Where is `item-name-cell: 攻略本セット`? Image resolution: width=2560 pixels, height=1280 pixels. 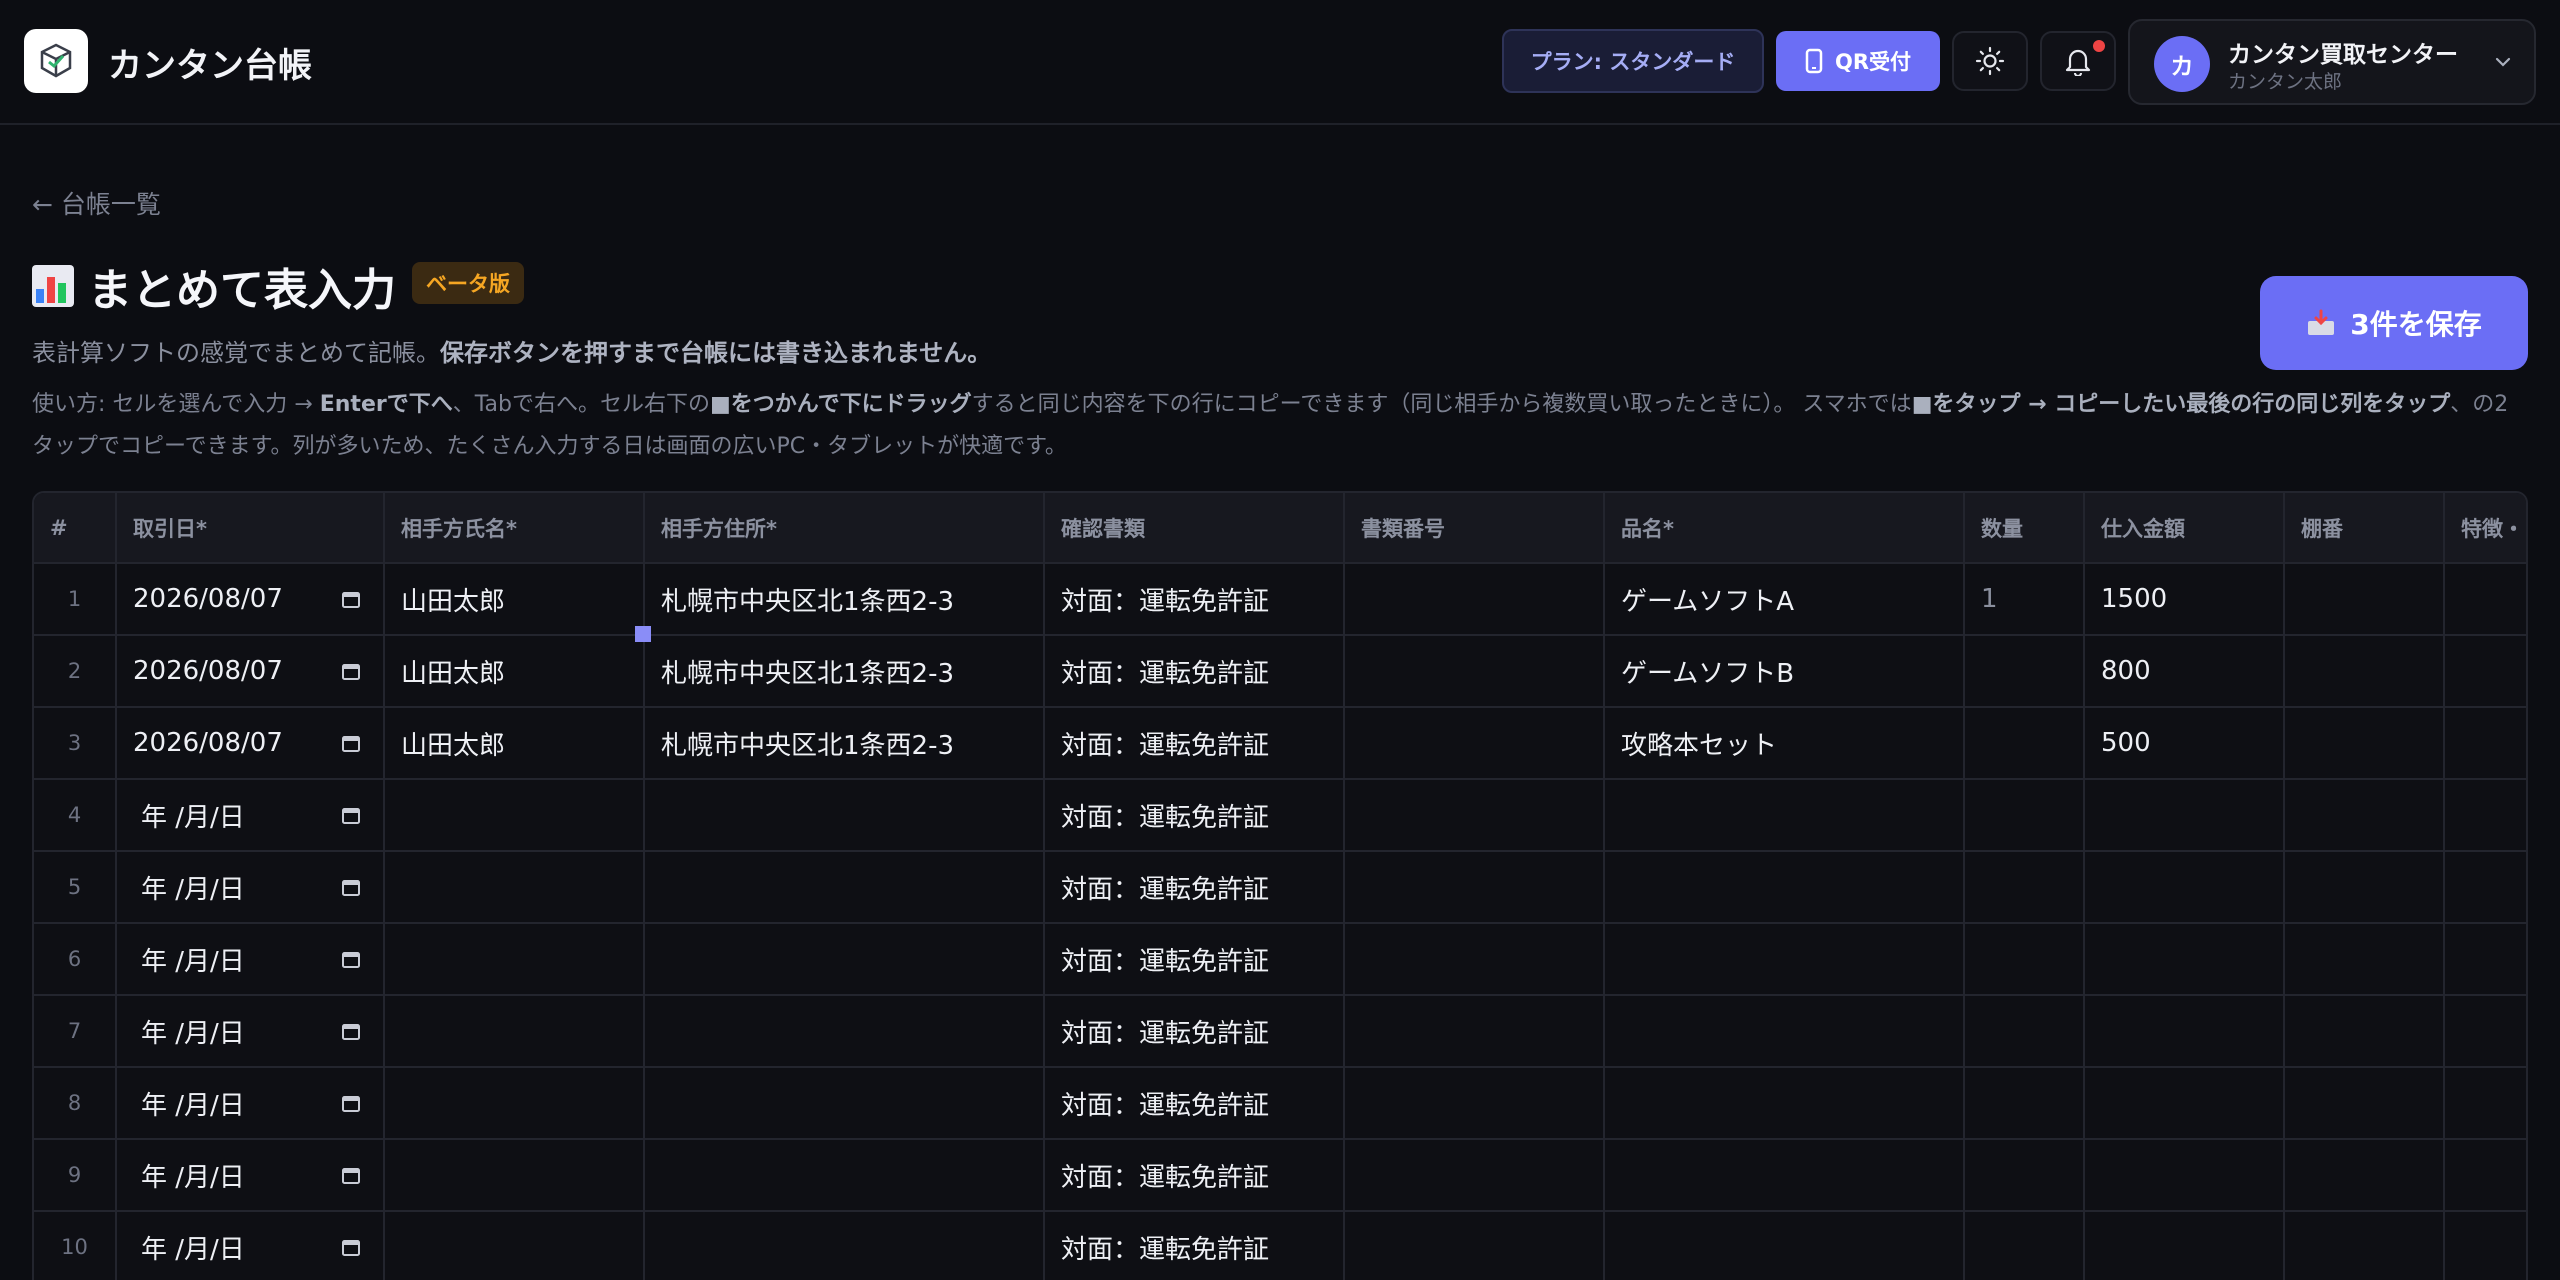 item-name-cell: 攻略本セット is located at coordinates (1784, 743).